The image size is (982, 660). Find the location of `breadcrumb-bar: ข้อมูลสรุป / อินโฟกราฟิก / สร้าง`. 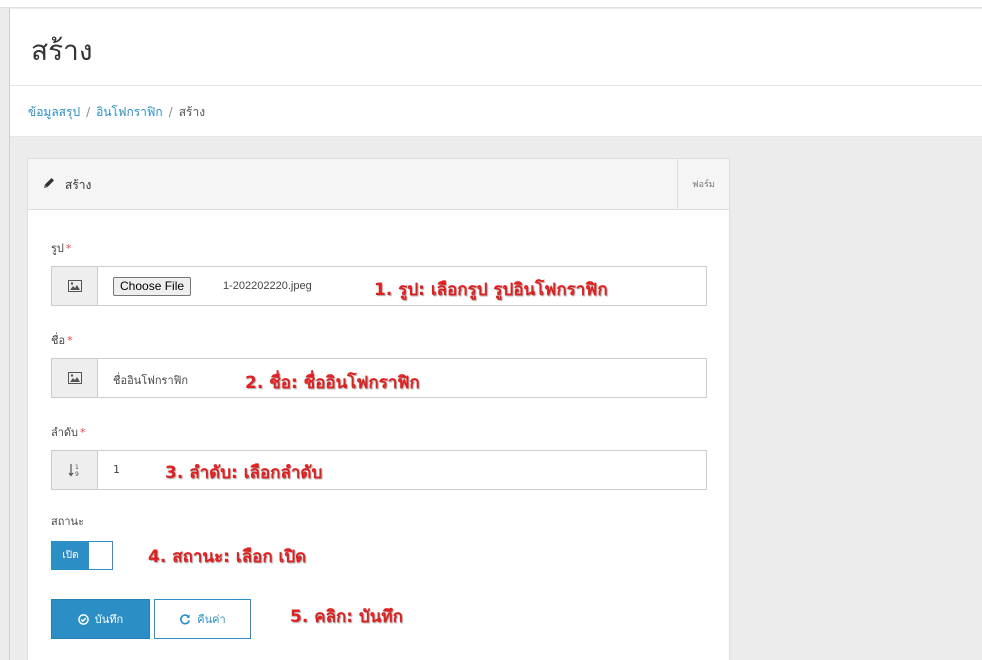

breadcrumb-bar: ข้อมูลสรุป / อินโฟกราฟิก / สร้าง is located at coordinates (496, 111).